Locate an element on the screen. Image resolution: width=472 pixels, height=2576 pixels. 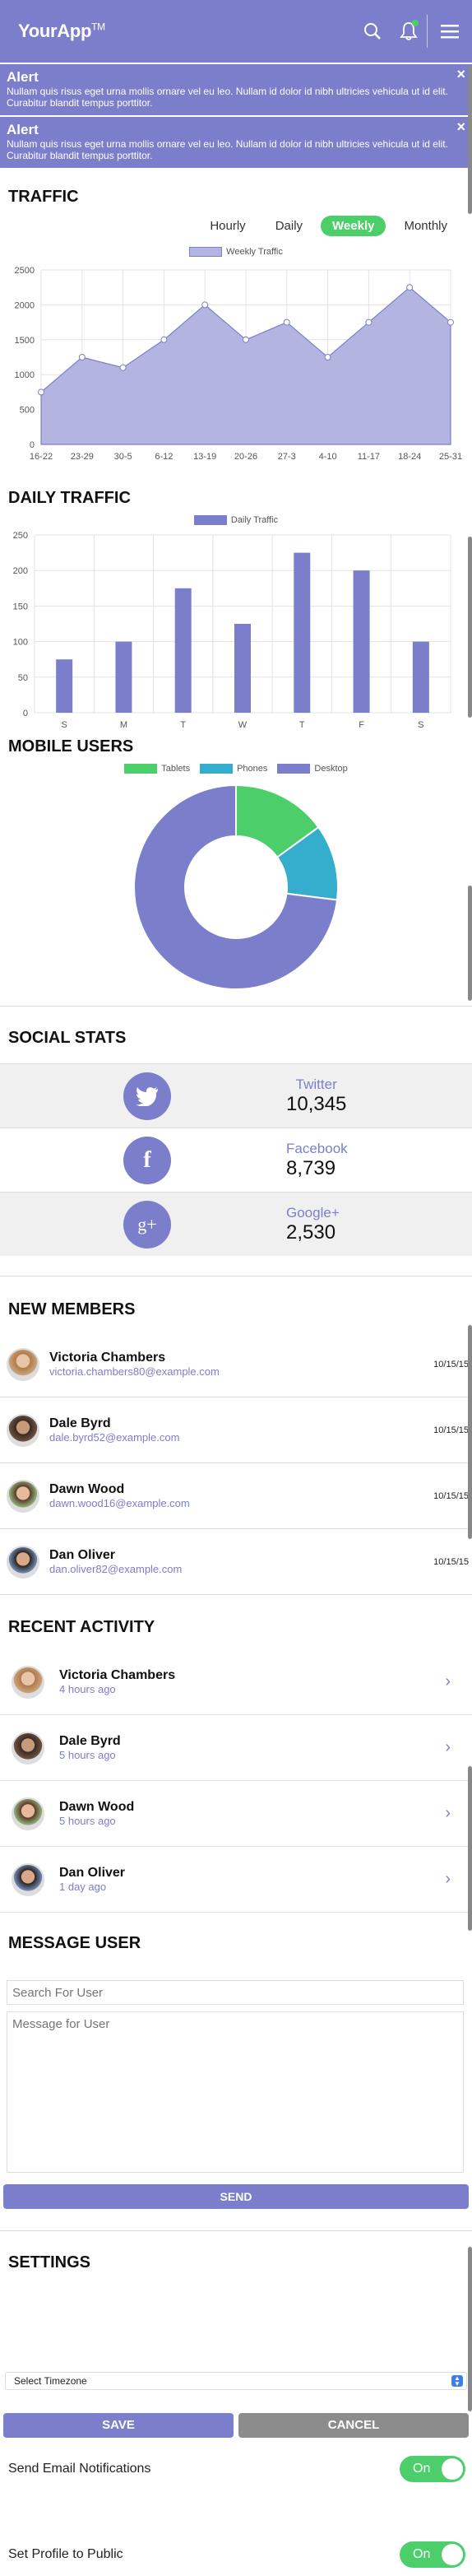
profile-public-toggle: On is located at coordinates (432, 2554).